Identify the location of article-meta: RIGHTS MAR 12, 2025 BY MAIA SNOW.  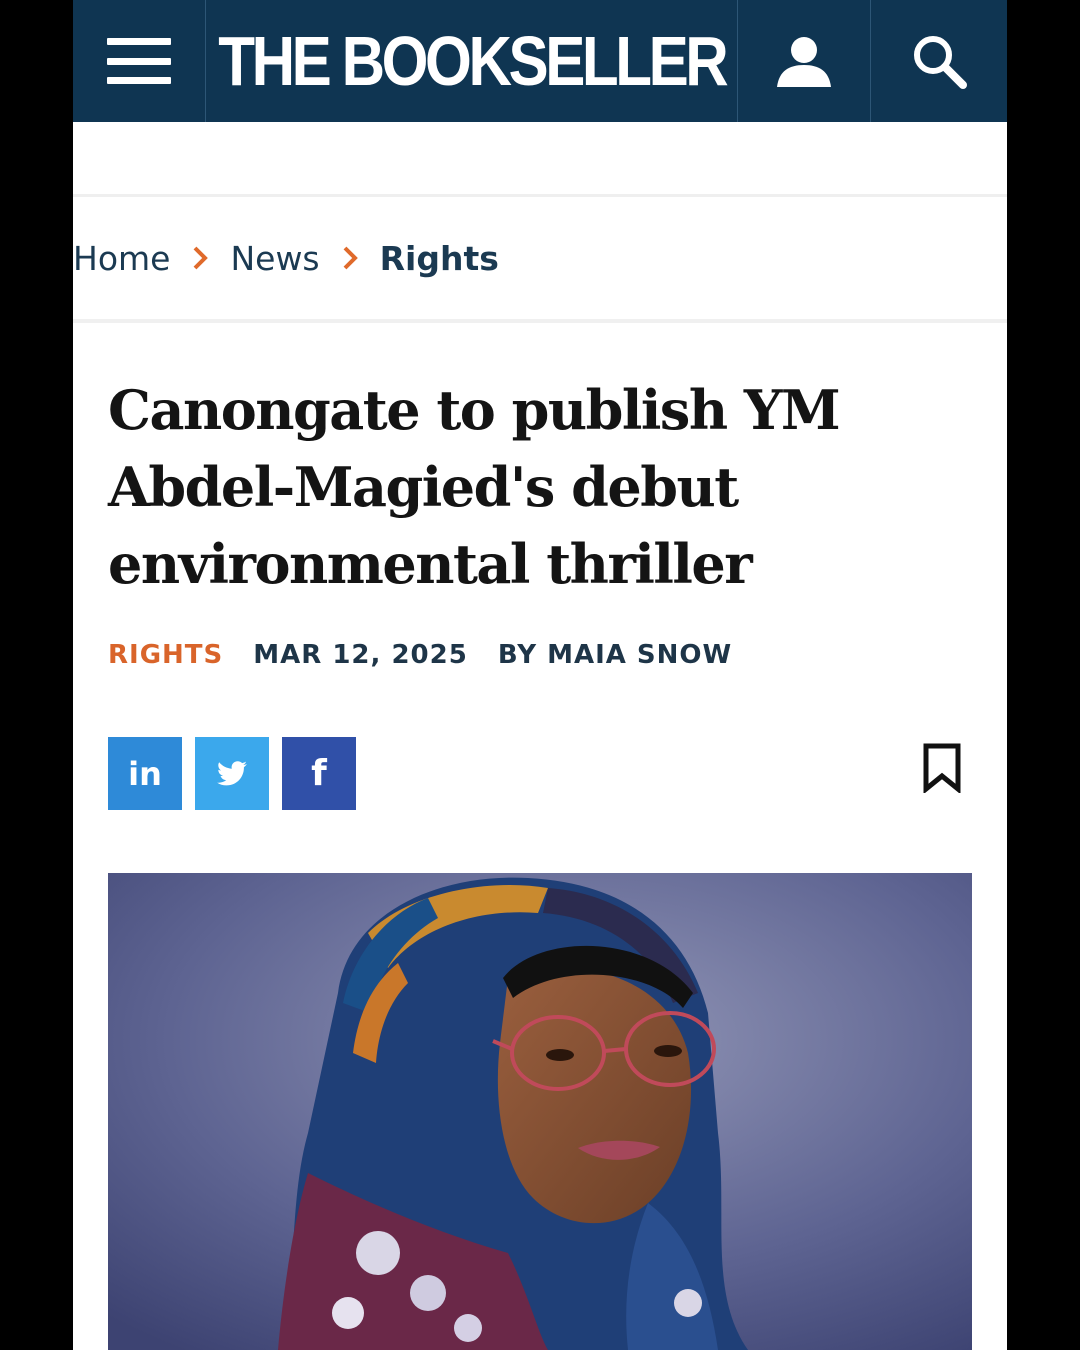
(420, 655).